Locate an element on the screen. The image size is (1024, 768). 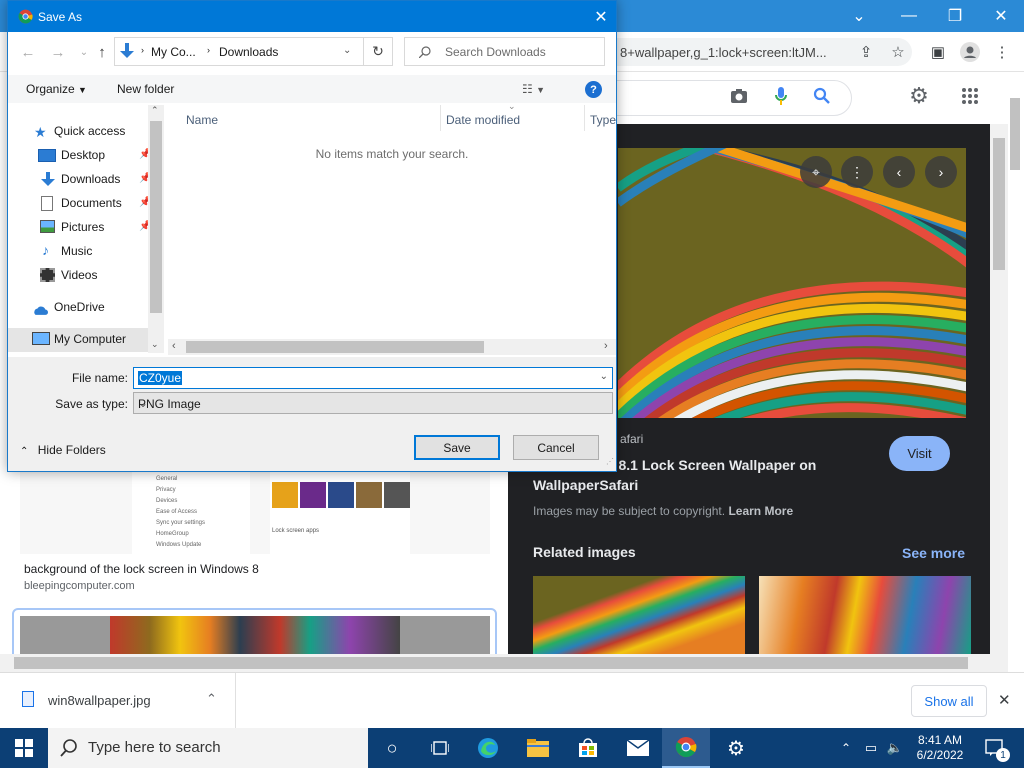
visit-button: Visit is located at coordinates (919, 453).